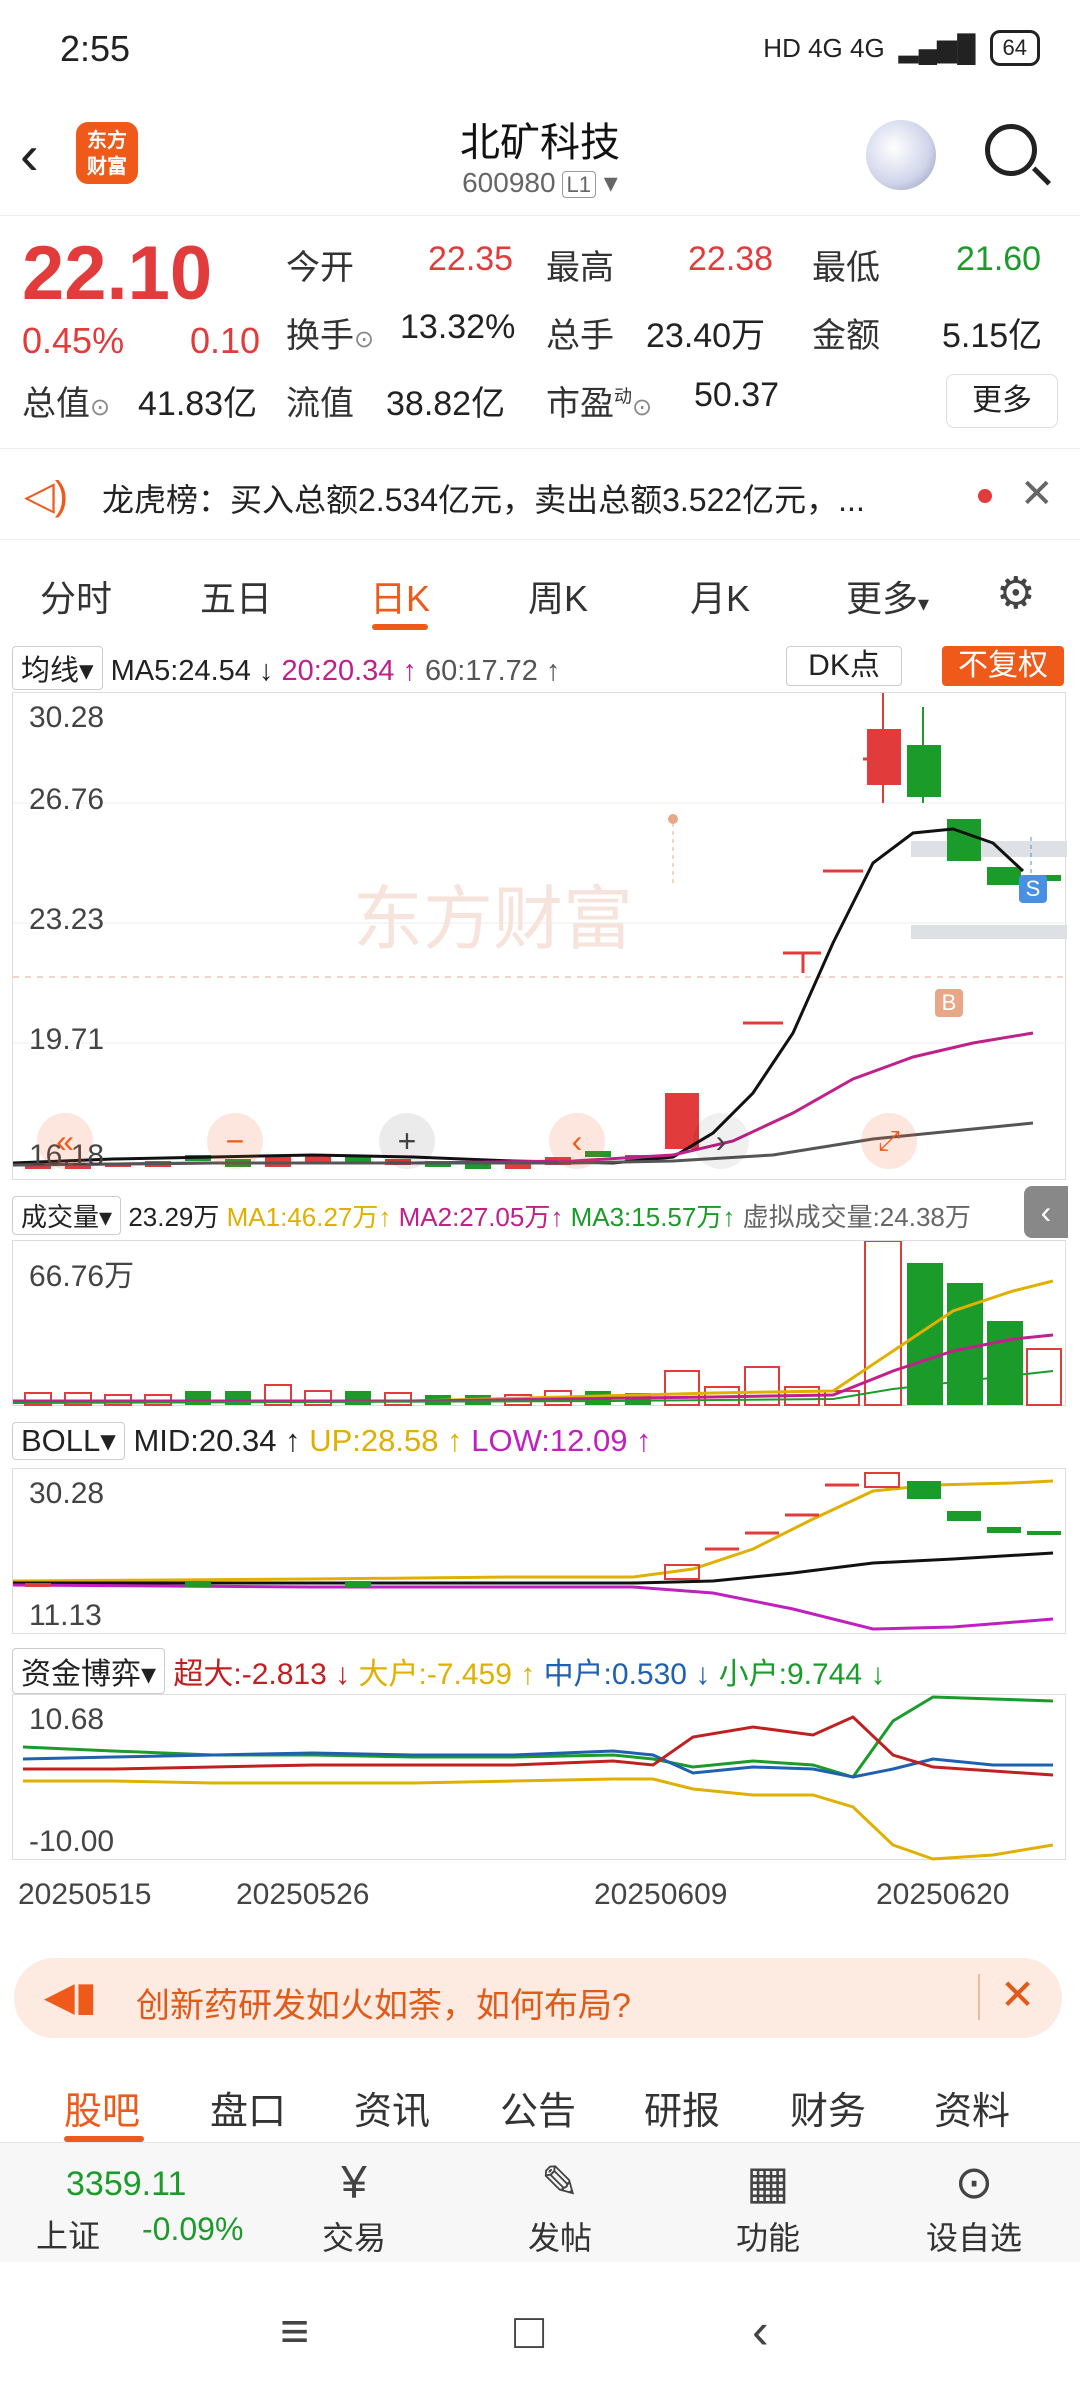 The image size is (1080, 2400). I want to click on volume-ma2-line, so click(533, 1368).